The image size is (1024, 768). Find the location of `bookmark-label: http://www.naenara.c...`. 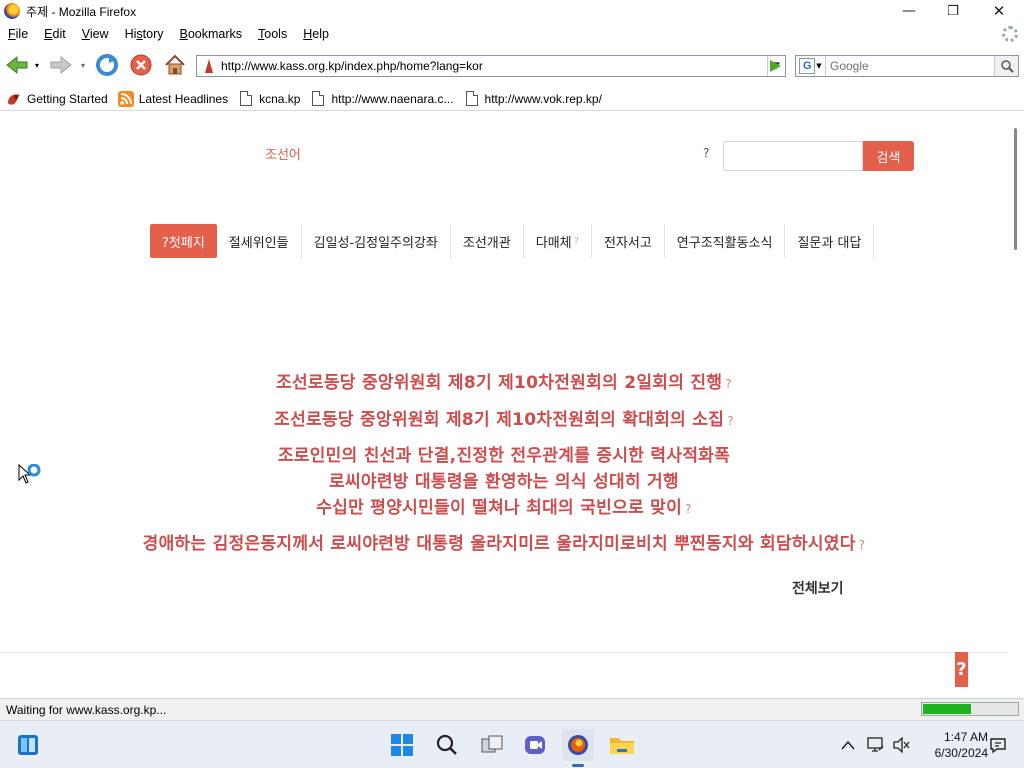

bookmark-label: http://www.naenara.c... is located at coordinates (392, 98).